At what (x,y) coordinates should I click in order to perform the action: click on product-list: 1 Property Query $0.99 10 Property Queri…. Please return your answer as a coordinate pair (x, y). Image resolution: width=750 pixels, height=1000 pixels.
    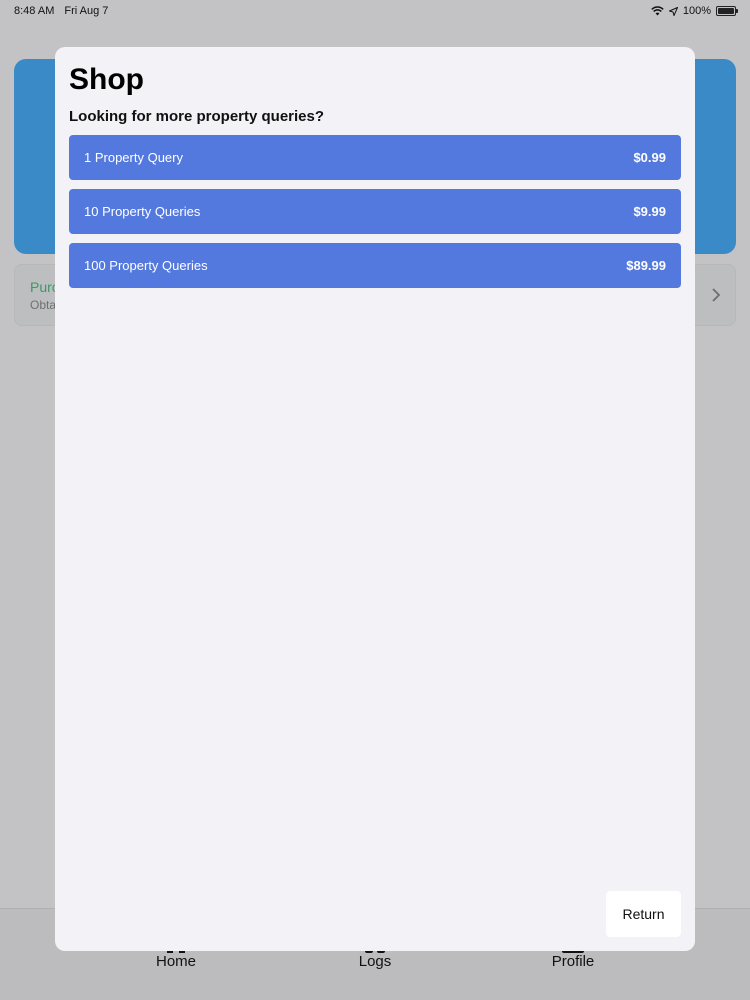
    Looking at the image, I should click on (375, 216).